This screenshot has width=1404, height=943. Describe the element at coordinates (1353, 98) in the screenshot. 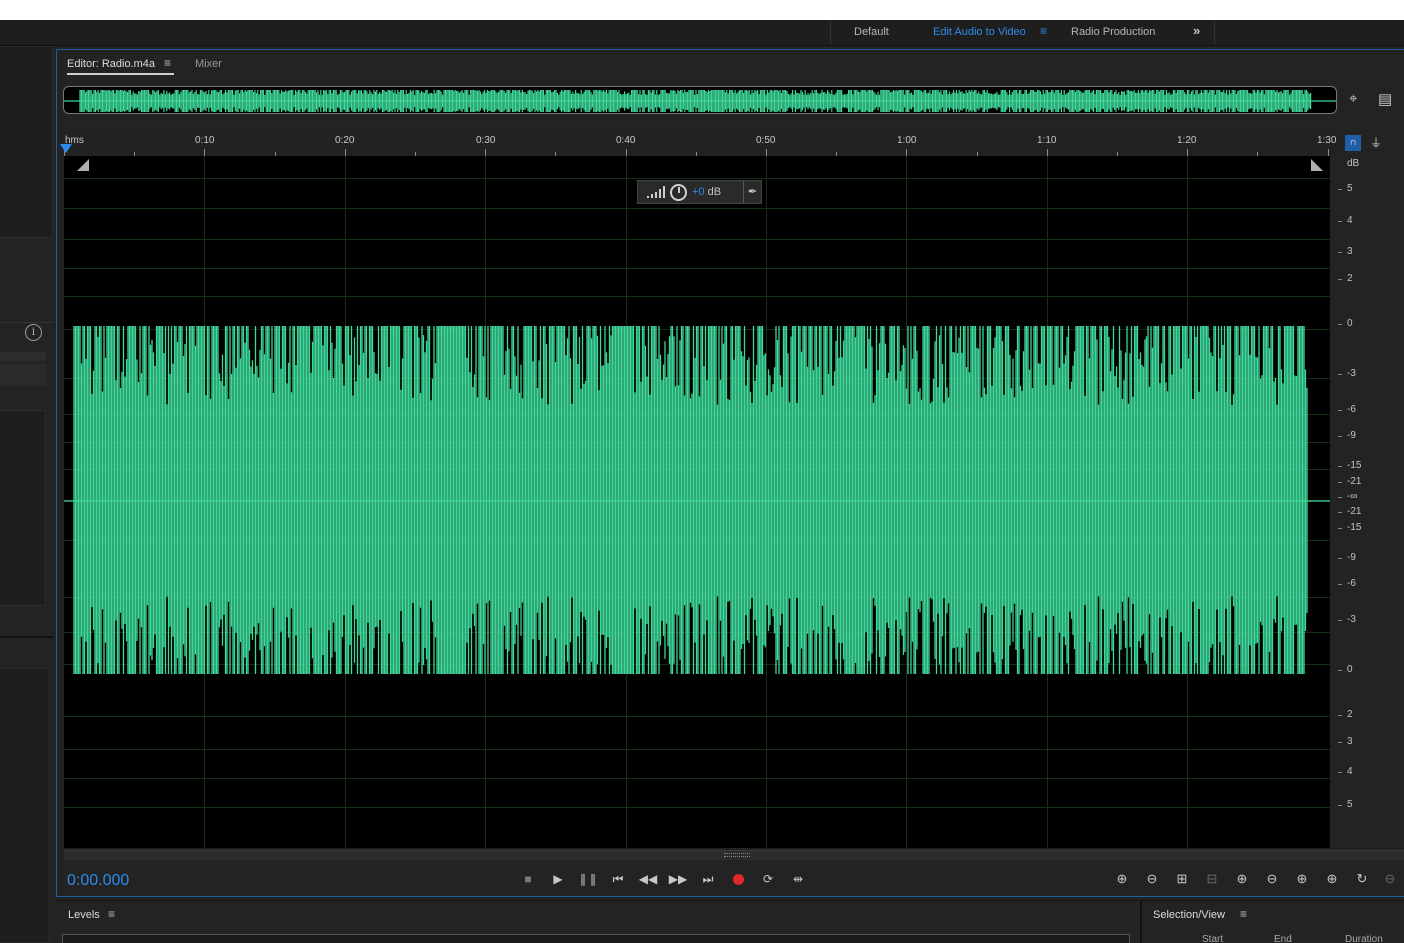

I see `zoom-to-selection-icon: ⌖` at that location.